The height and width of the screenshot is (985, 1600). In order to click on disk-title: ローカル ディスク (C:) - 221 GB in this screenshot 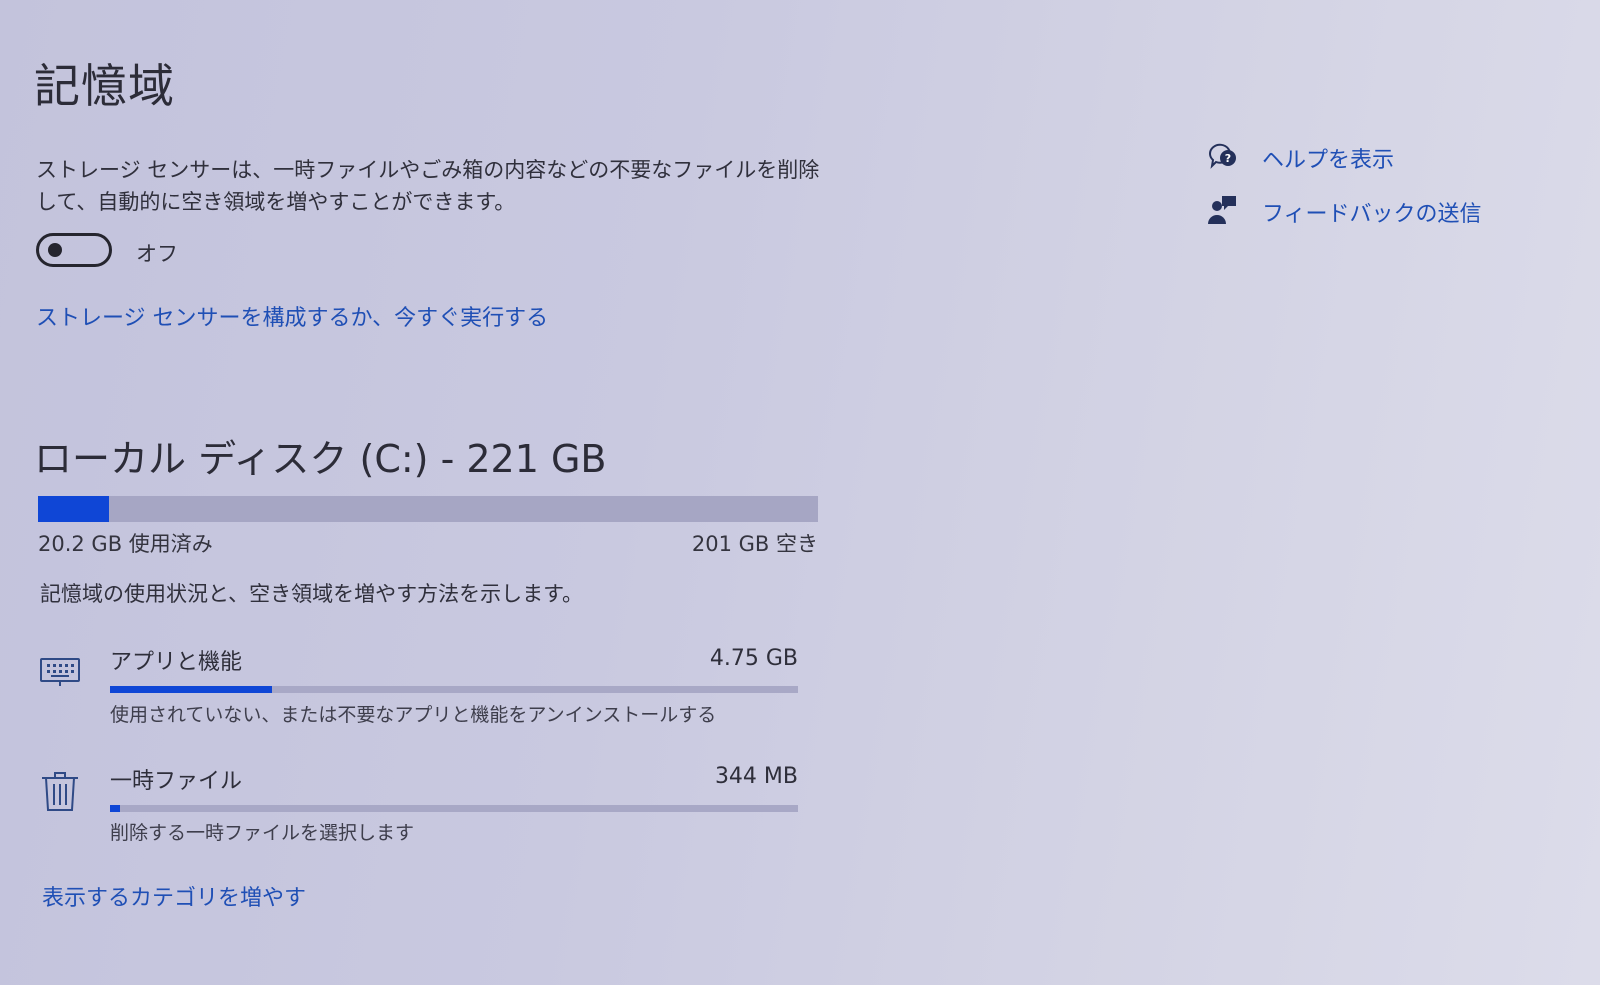, I will do `click(320, 459)`.